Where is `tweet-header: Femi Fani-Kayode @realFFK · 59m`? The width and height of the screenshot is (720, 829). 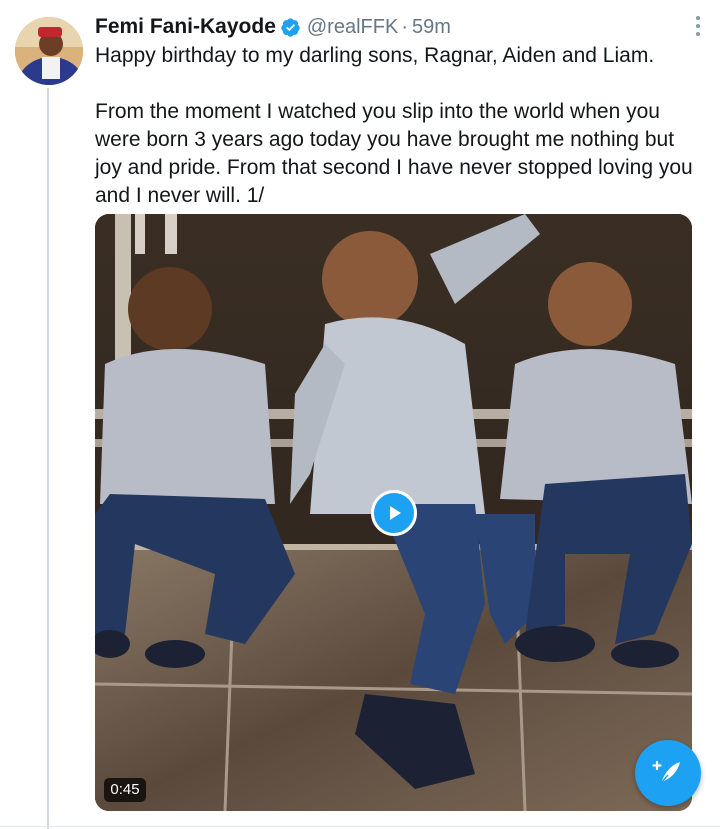
tweet-header: Femi Fani-Kayode @realFFK · 59m is located at coordinates (273, 27).